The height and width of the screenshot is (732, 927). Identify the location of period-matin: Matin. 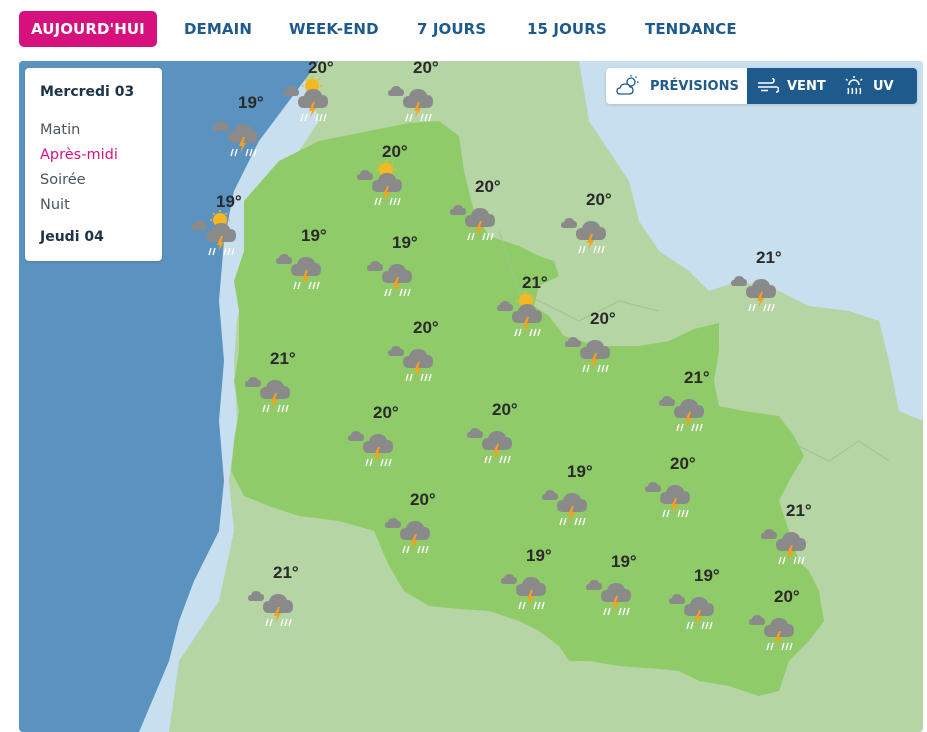
(60, 130).